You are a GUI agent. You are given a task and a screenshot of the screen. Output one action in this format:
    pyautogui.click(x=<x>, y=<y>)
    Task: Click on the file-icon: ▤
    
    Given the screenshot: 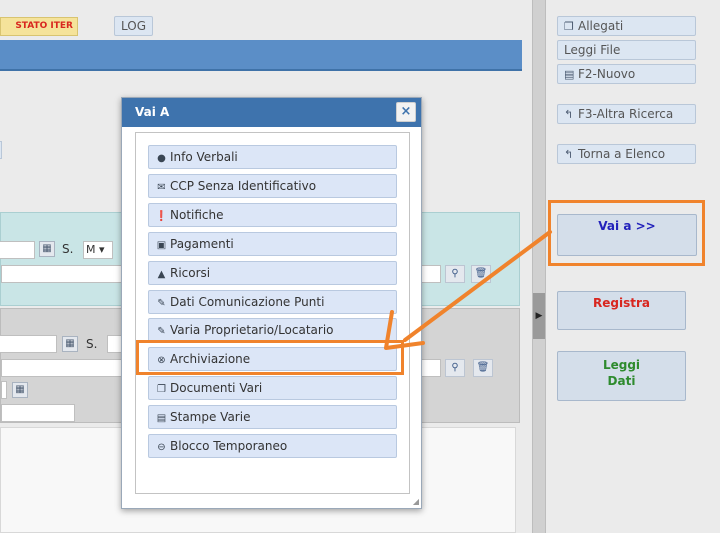 What is the action you would take?
    pyautogui.click(x=569, y=74)
    